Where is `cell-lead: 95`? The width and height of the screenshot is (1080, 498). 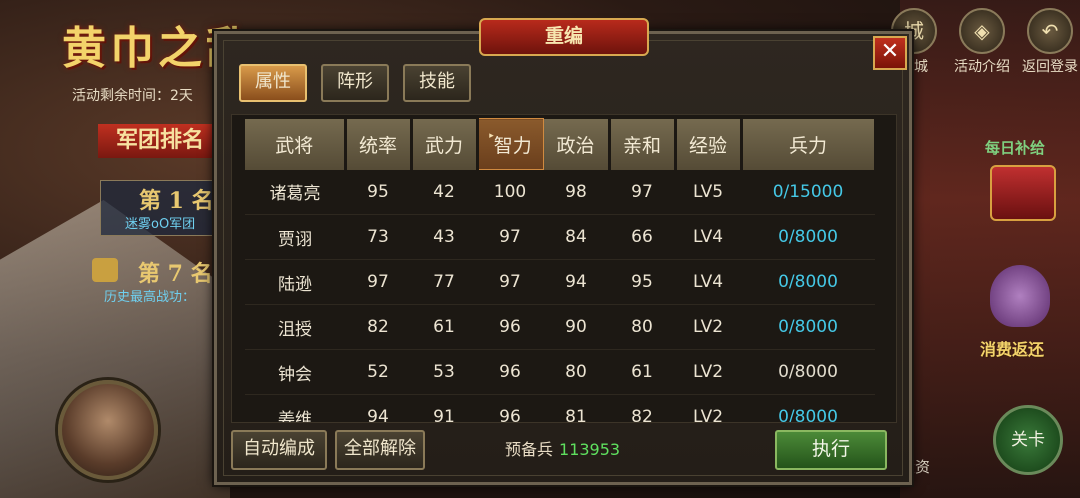 cell-lead: 95 is located at coordinates (378, 192).